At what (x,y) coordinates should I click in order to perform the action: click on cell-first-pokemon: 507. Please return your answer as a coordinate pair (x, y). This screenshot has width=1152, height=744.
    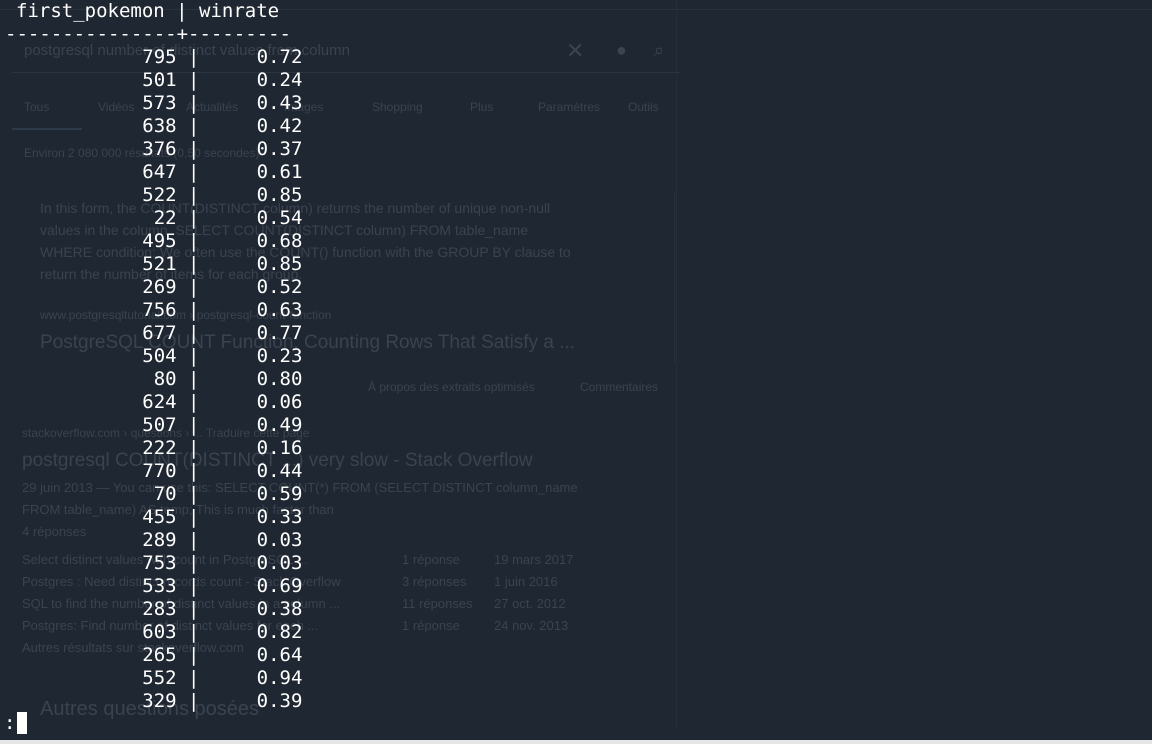
    Looking at the image, I should click on (91, 425).